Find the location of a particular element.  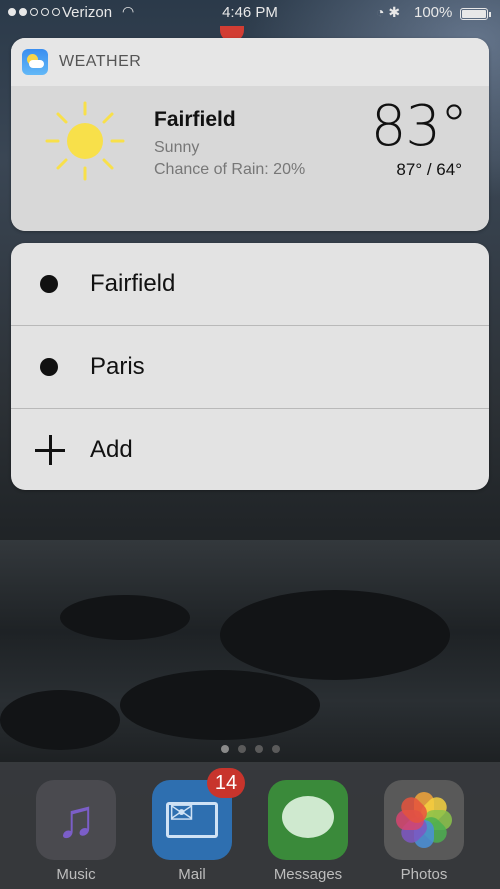

battery-percentage: 100% is located at coordinates (433, 12).